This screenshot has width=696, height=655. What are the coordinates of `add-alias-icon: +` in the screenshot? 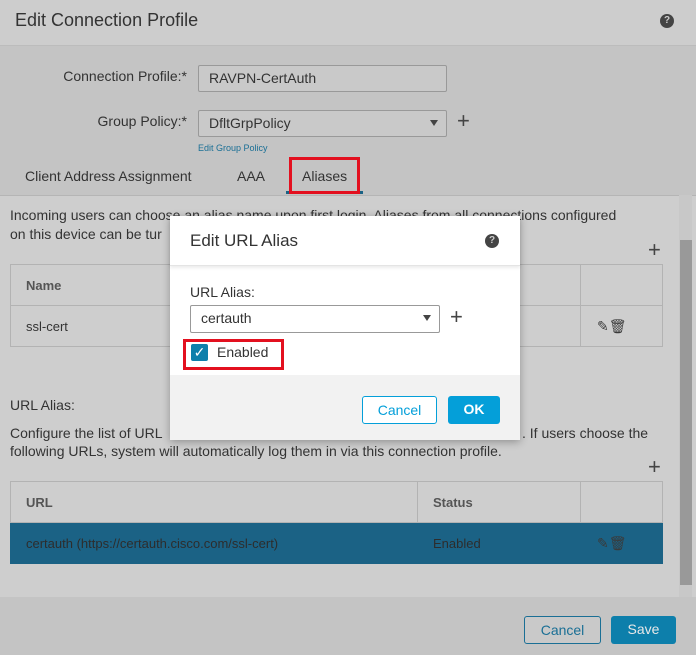 It's located at (654, 250).